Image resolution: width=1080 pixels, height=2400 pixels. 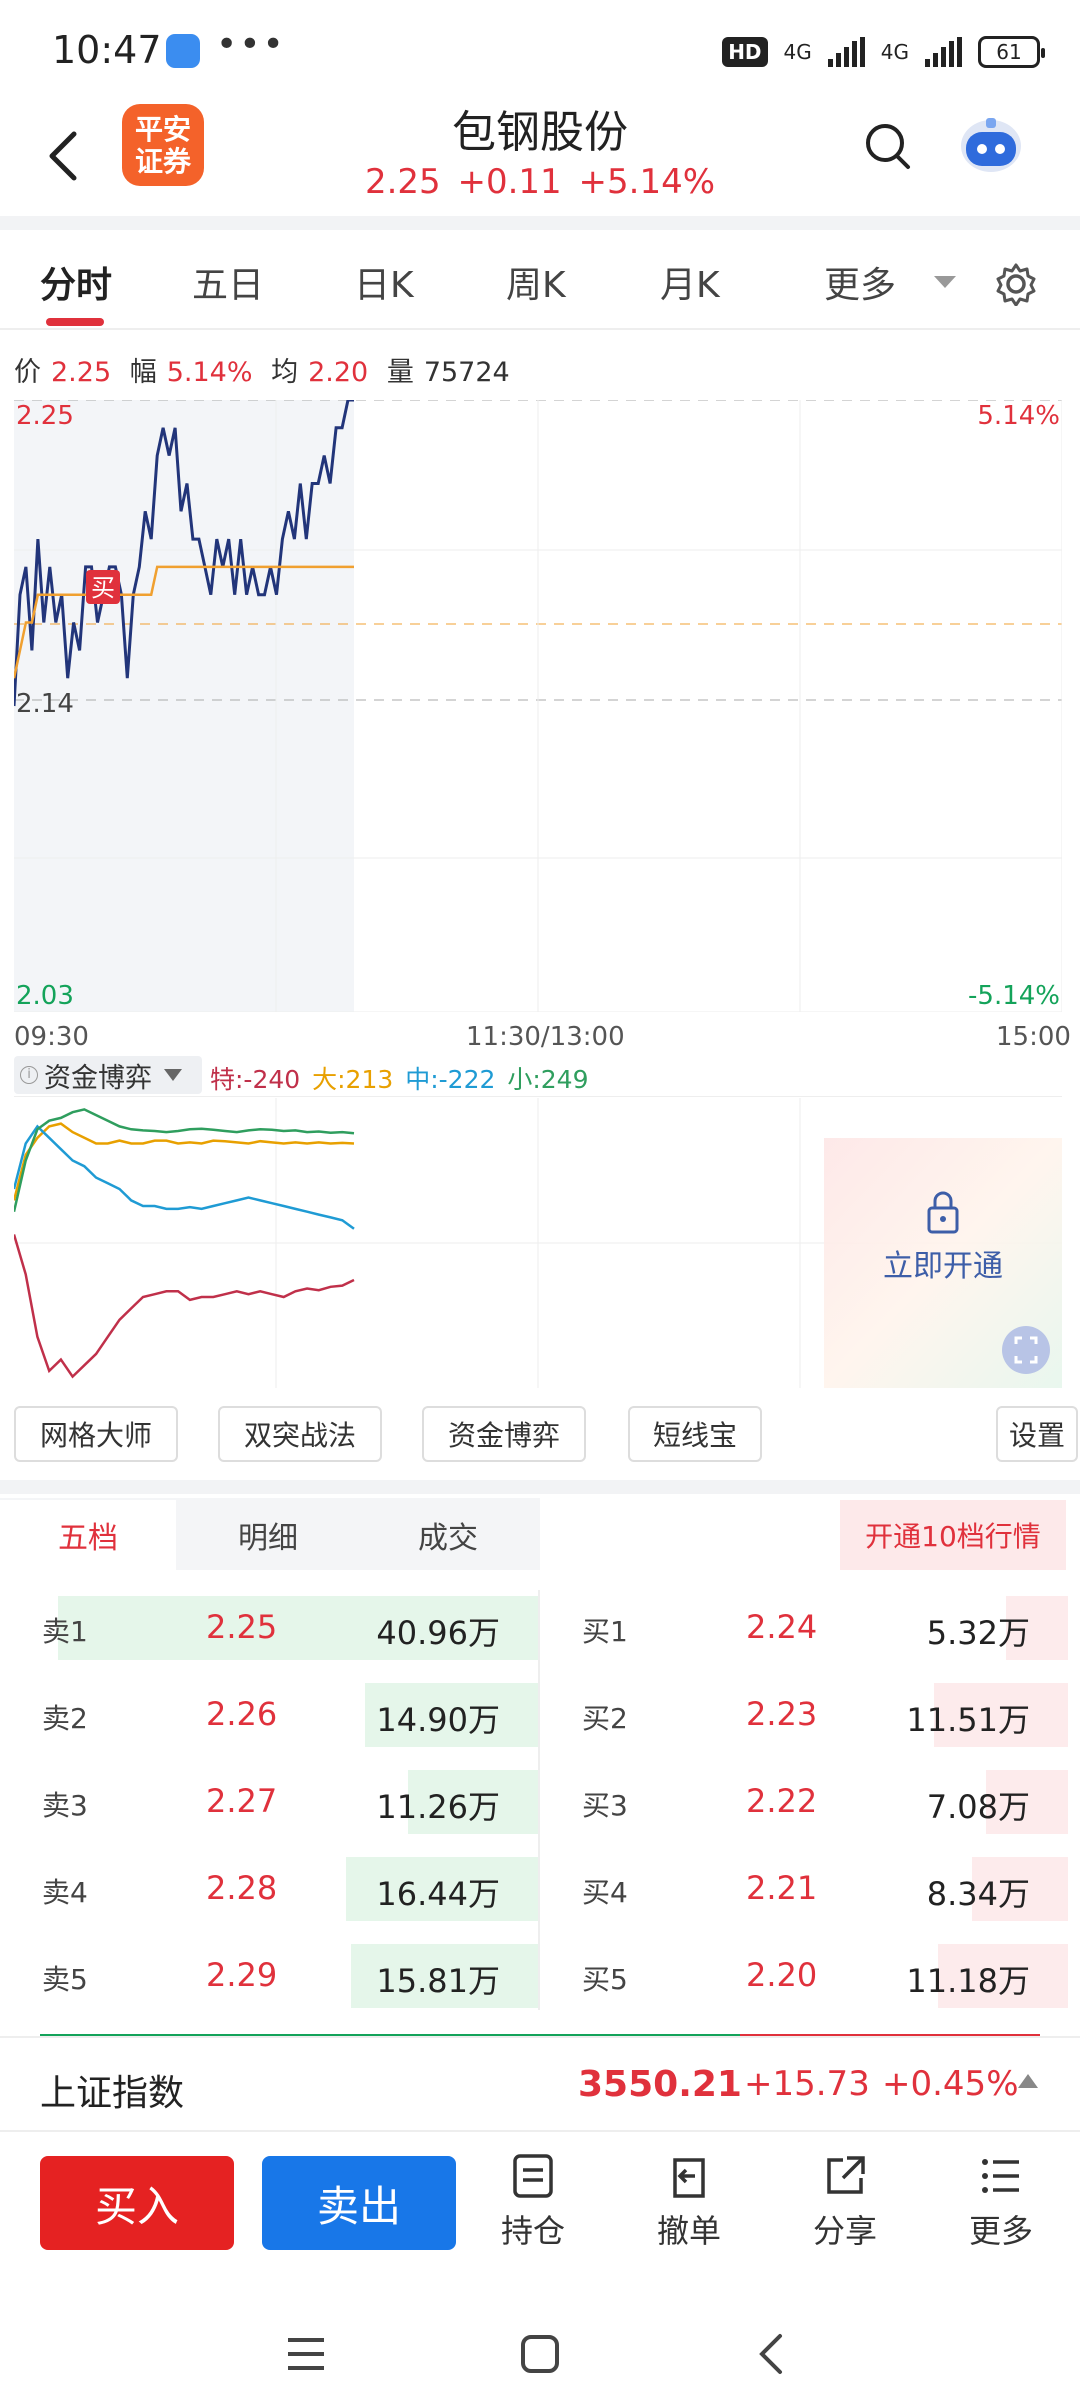 I want to click on sell-button: 卖出, so click(x=359, y=2203).